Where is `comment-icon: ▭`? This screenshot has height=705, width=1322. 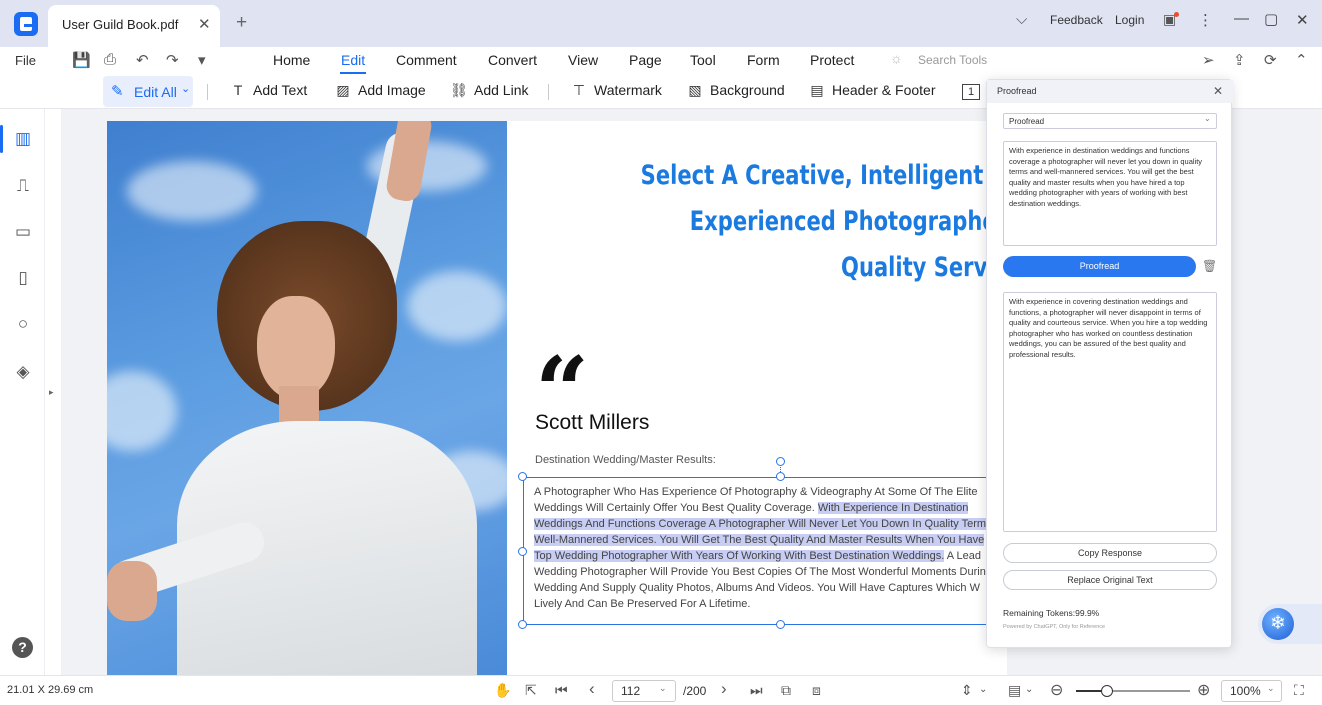
comment-icon: ▭ is located at coordinates (23, 232).